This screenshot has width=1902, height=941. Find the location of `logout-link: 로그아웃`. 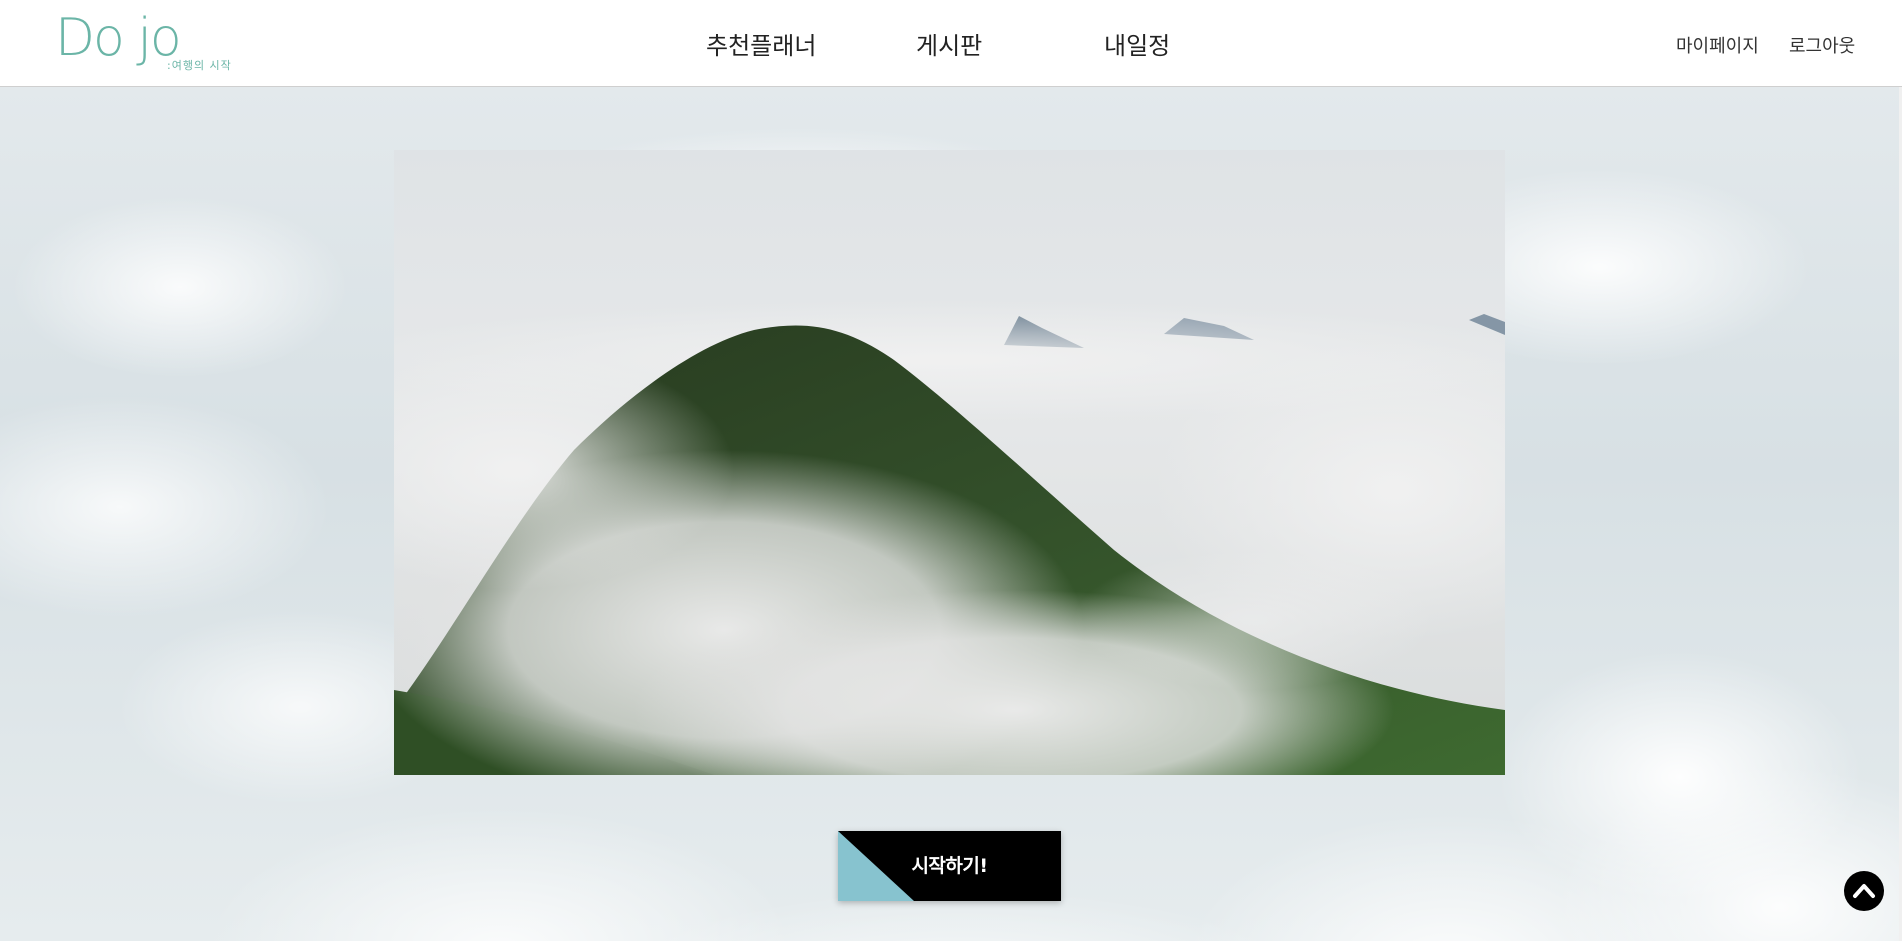

logout-link: 로그아웃 is located at coordinates (1822, 45).